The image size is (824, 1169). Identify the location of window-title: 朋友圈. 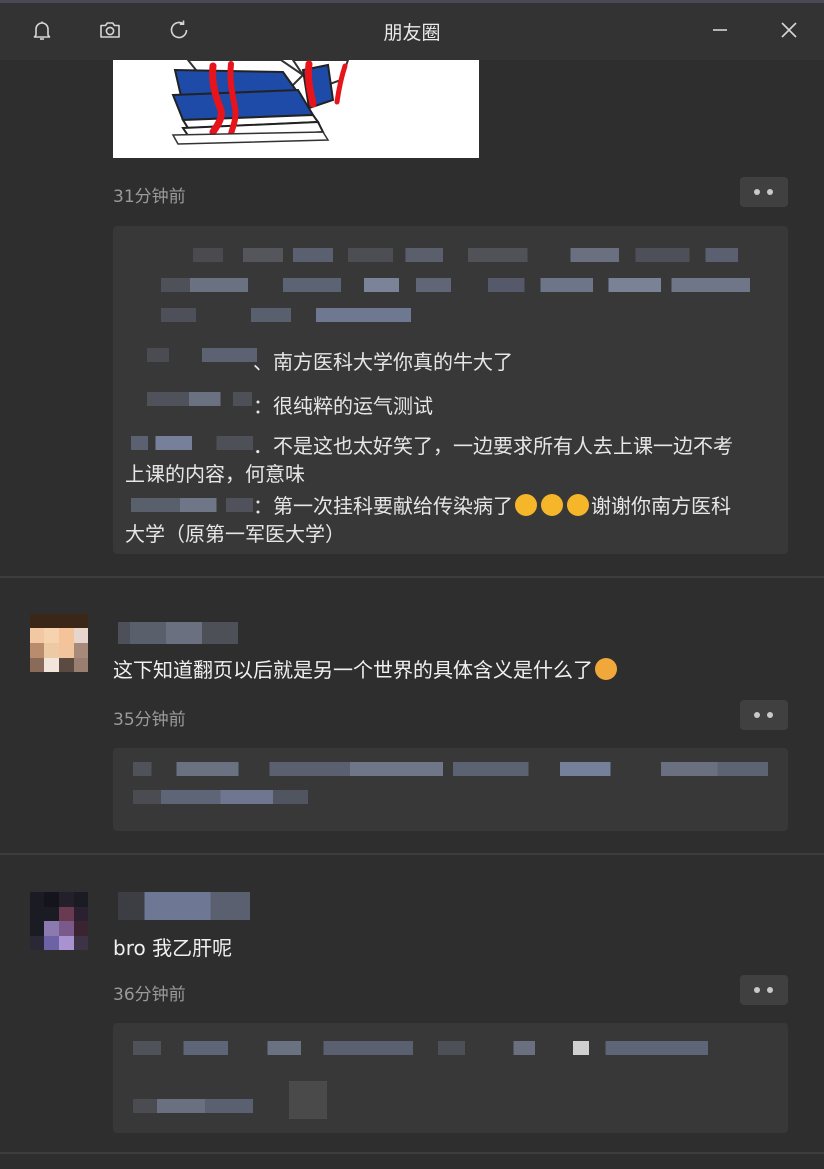
(412, 33).